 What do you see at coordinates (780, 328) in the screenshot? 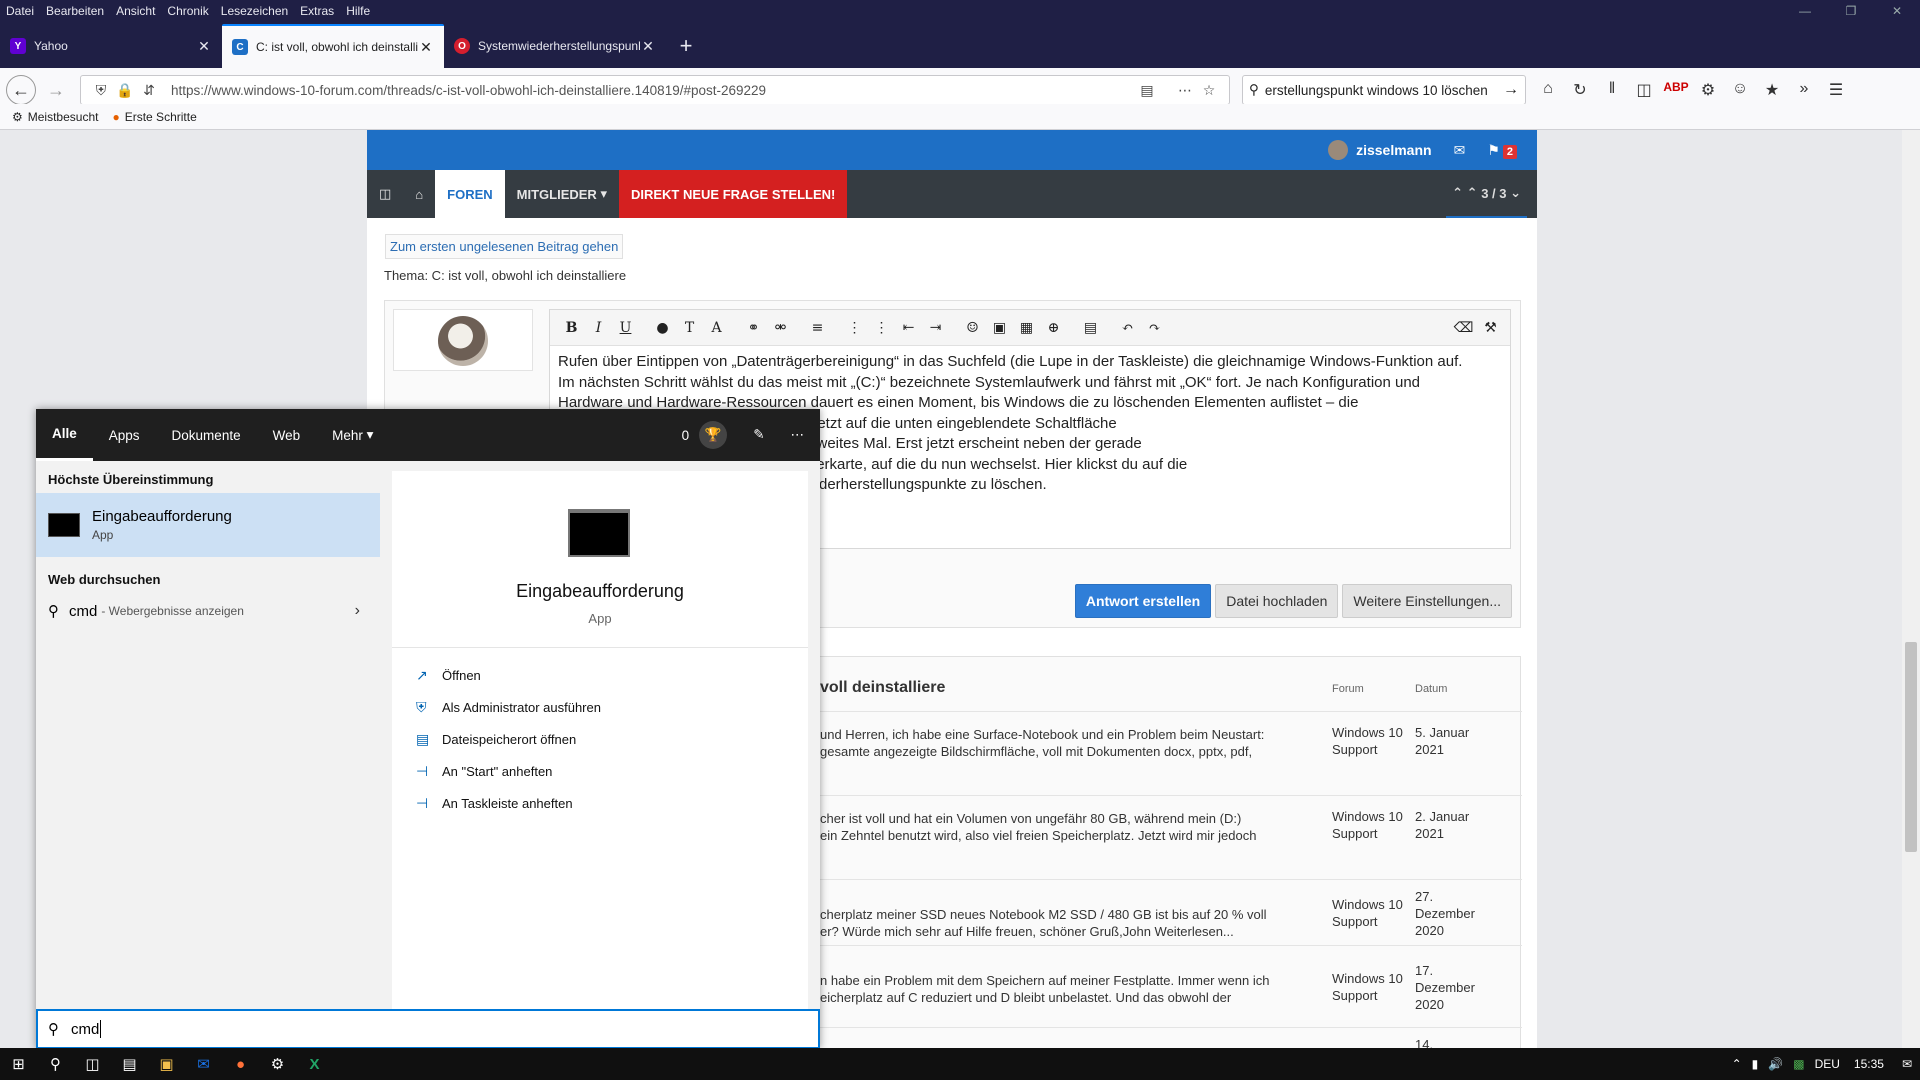
I see `unlink-icon: ⚮` at bounding box center [780, 328].